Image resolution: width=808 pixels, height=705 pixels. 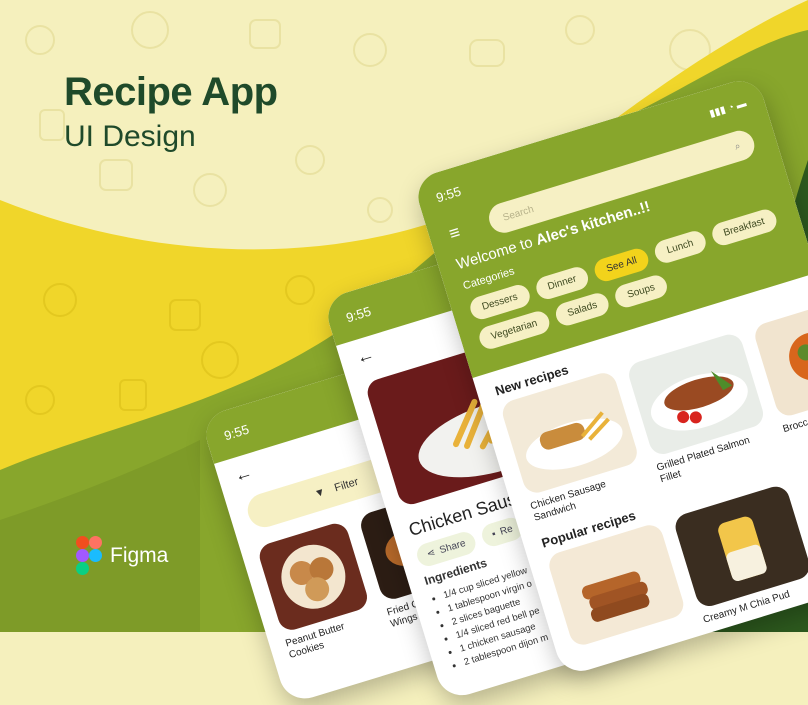 What do you see at coordinates (728, 108) in the screenshot?
I see `status-icons: ▮▮▮ ◔ ▬` at bounding box center [728, 108].